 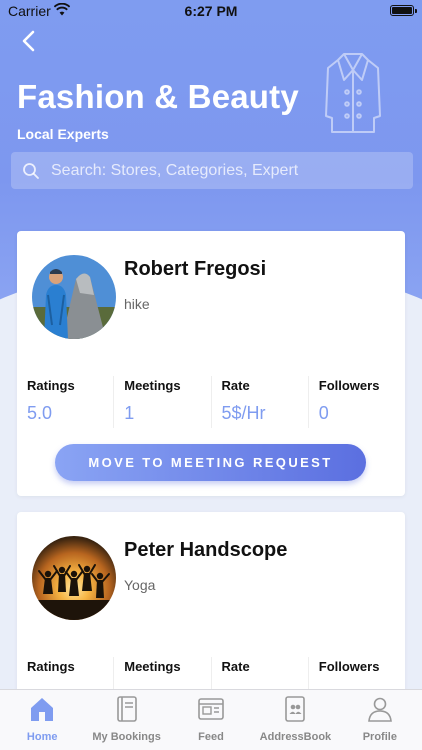 I want to click on tab-label: Profile, so click(x=379, y=737).